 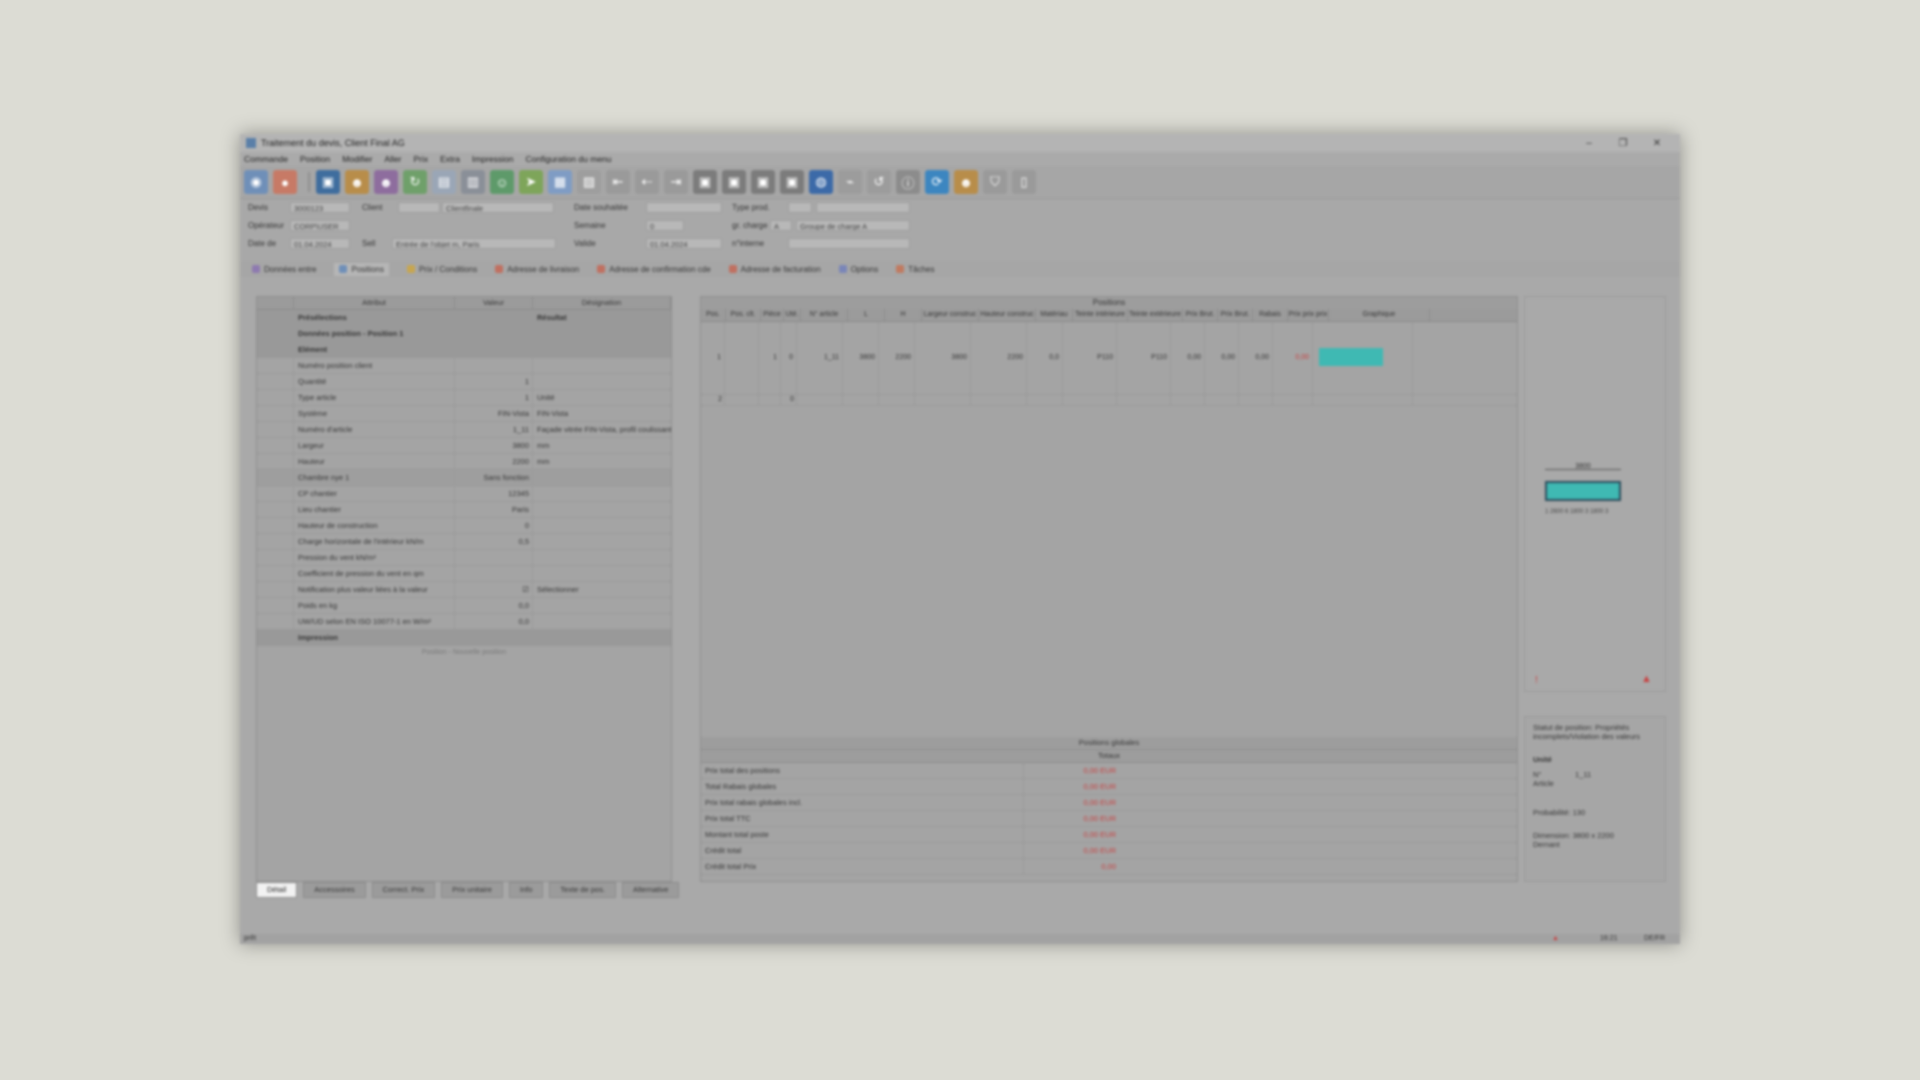 What do you see at coordinates (285, 182) in the screenshot?
I see `stop-icon: ●` at bounding box center [285, 182].